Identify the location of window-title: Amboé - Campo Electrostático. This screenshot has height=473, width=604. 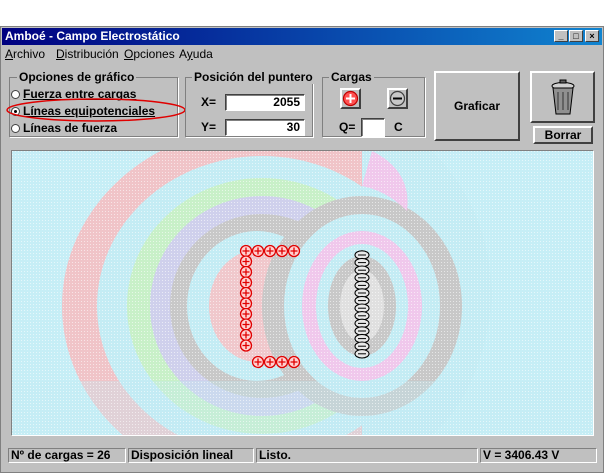
(92, 36).